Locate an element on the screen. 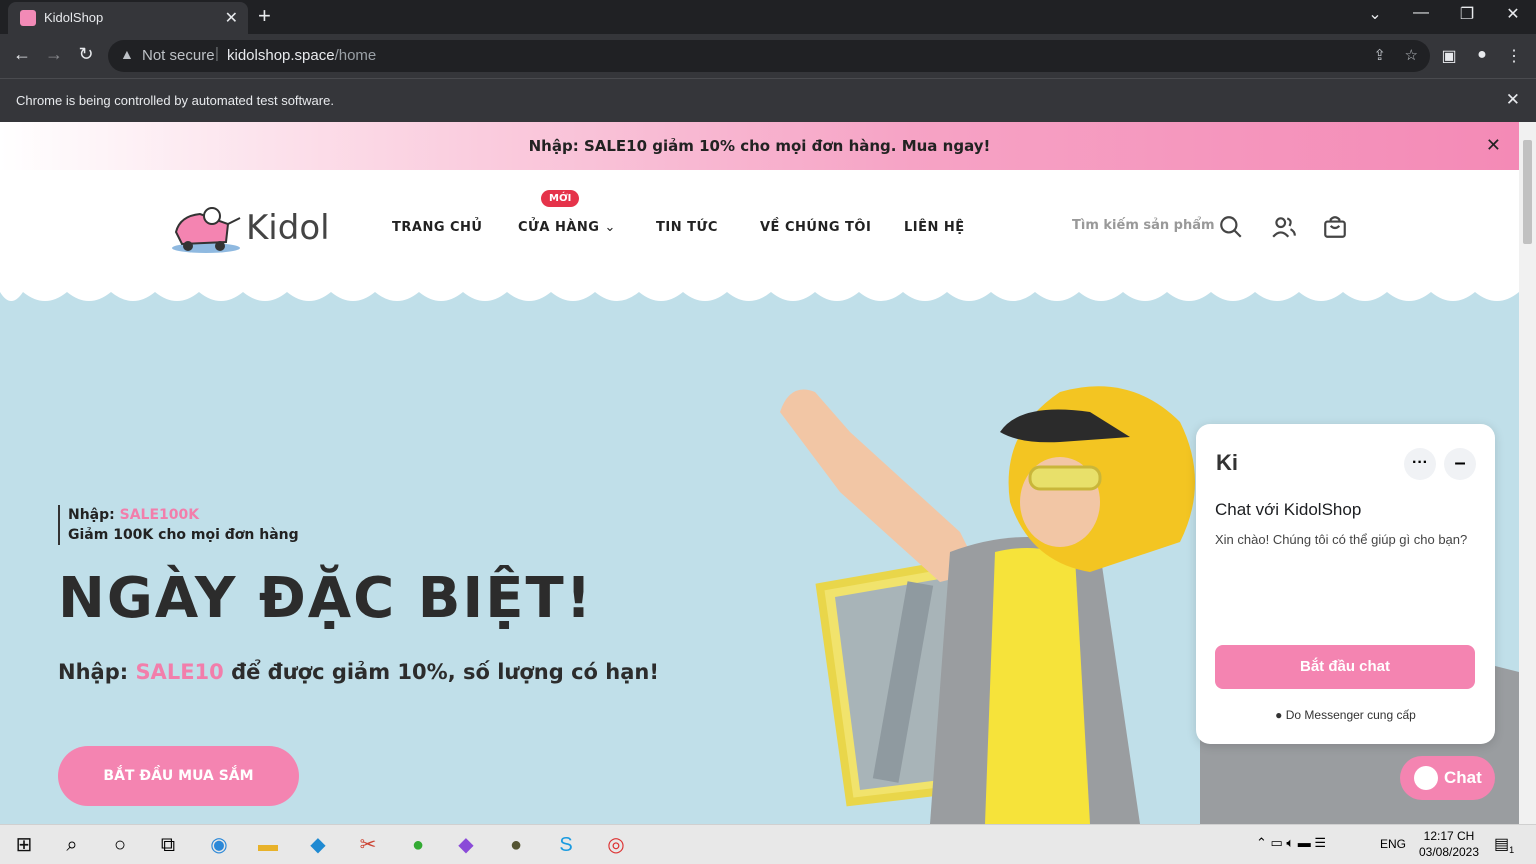 The width and height of the screenshot is (1536, 864). browser-tab: KidolShop ✕ is located at coordinates (128, 18).